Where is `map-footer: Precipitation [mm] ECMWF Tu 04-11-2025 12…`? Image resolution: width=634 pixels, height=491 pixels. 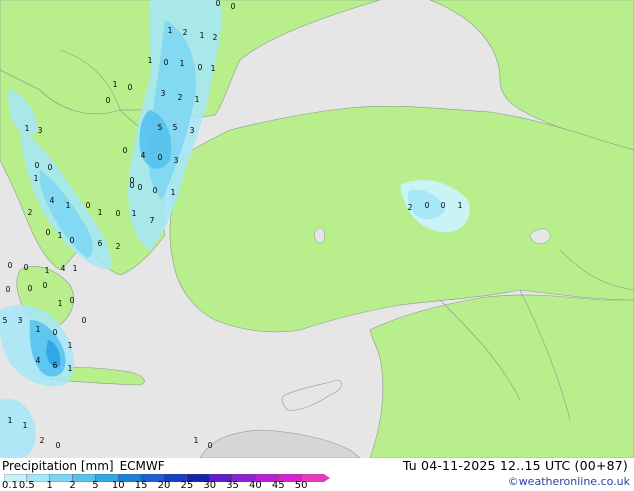 map-footer: Precipitation [mm] ECMWF Tu 04-11-2025 12… is located at coordinates (317, 474).